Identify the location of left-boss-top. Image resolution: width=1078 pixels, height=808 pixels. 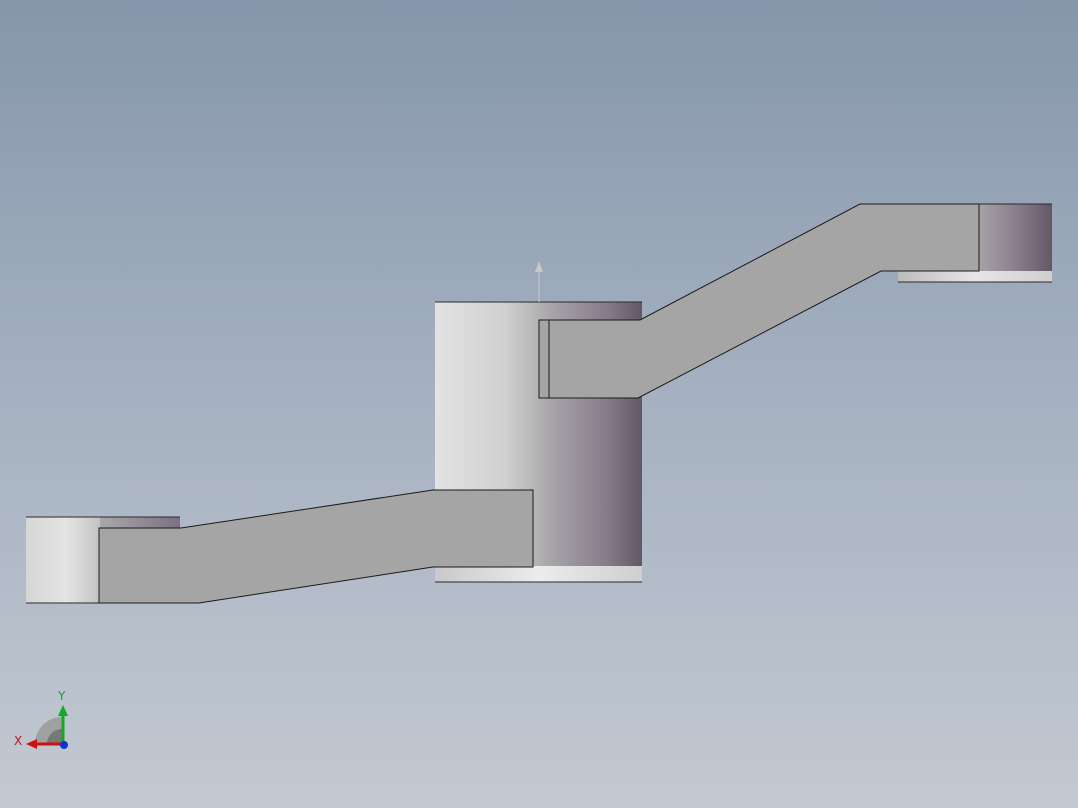
(140, 522).